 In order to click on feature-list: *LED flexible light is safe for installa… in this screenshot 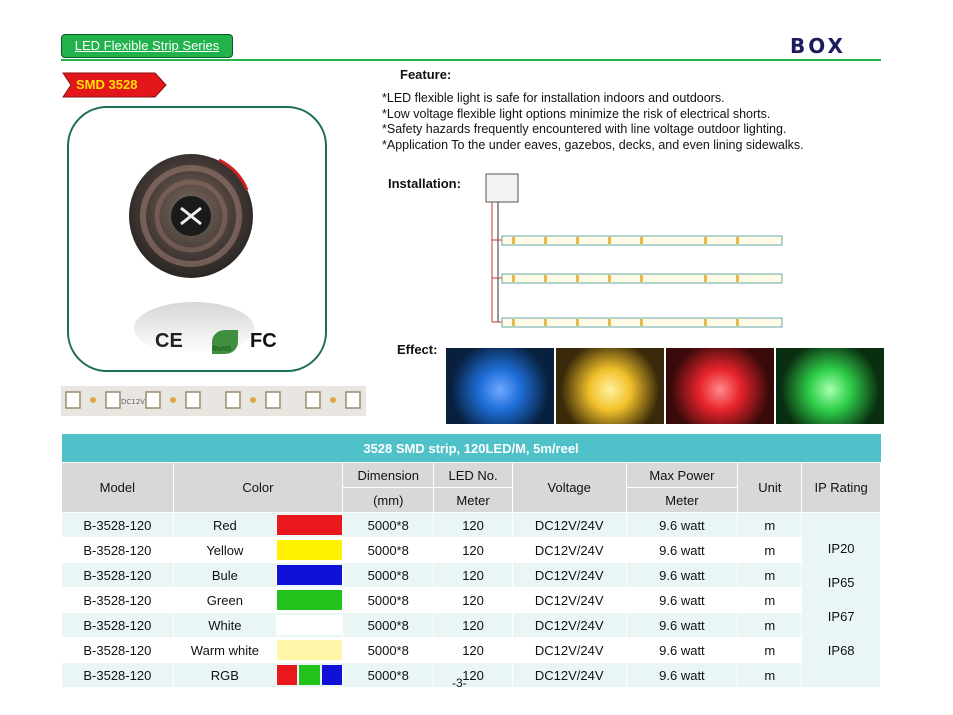, I will do `click(593, 122)`.